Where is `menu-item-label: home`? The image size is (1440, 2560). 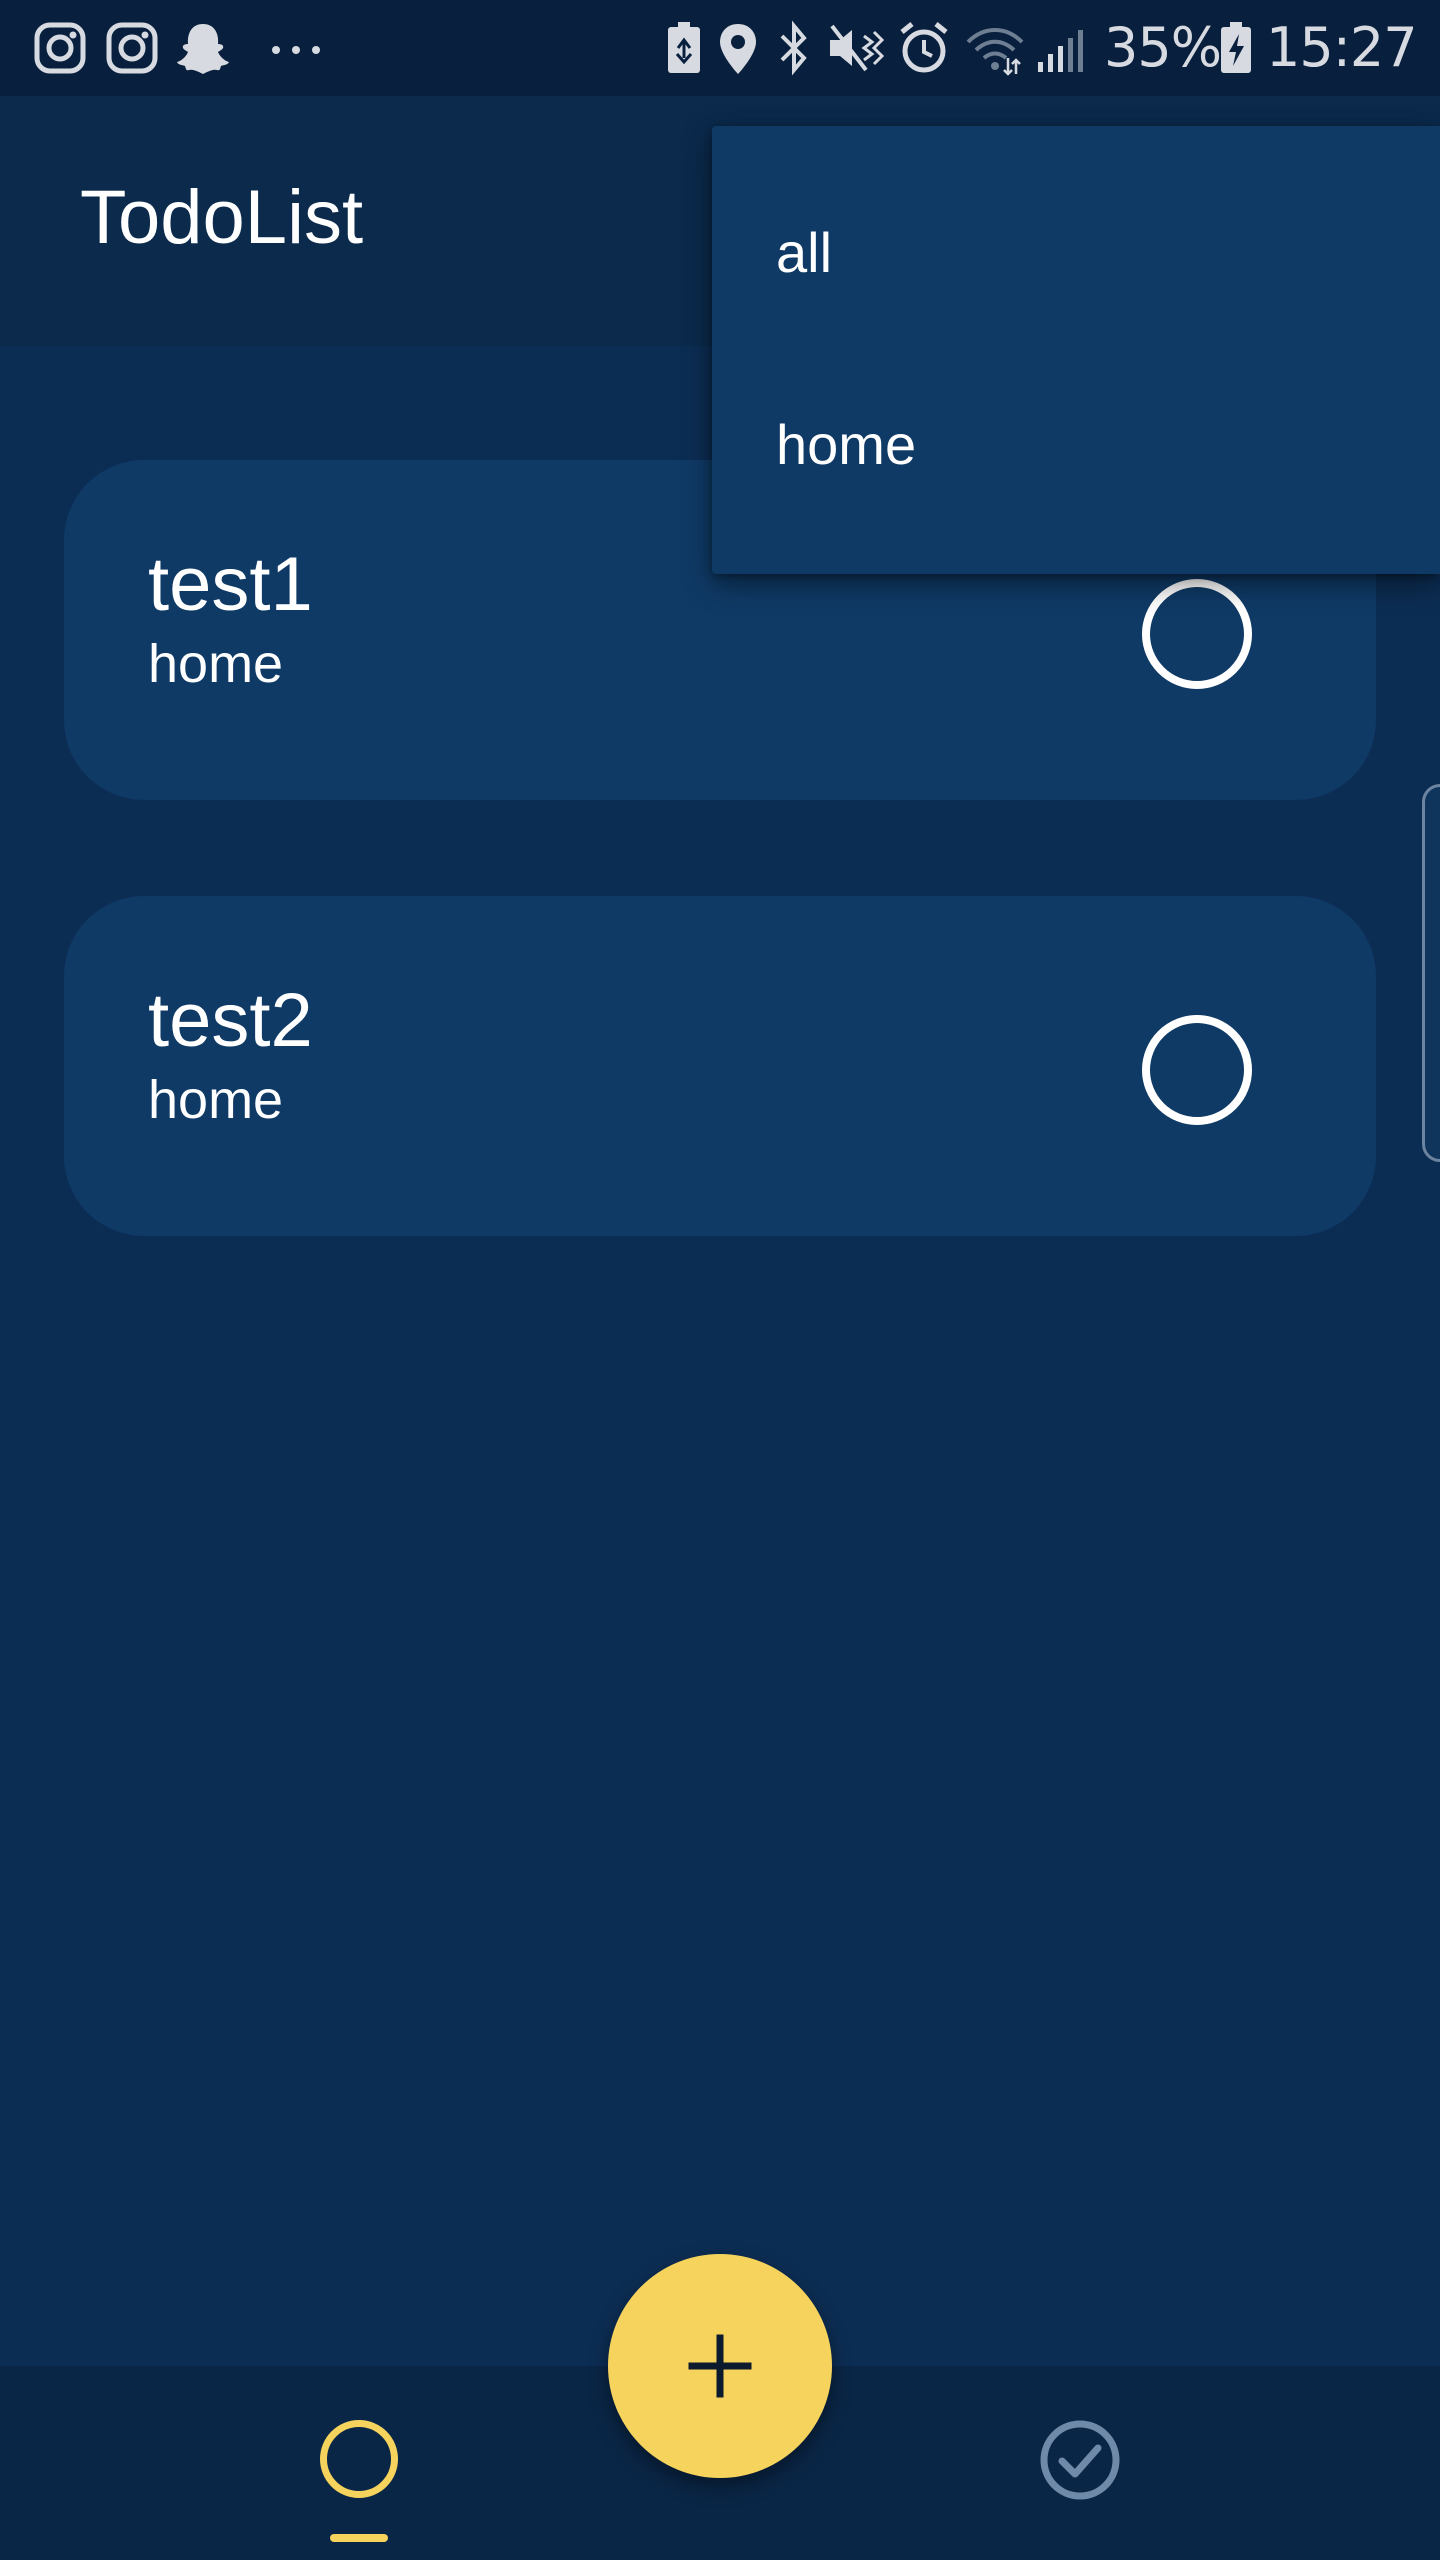
menu-item-label: home is located at coordinates (846, 444).